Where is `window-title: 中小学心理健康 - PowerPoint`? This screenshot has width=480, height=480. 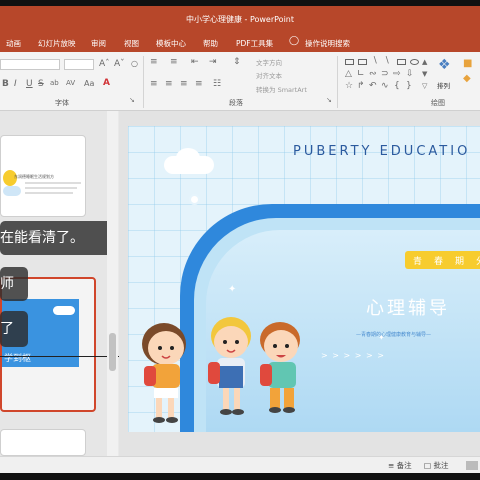 window-title: 中小学心理健康 - PowerPoint is located at coordinates (240, 19).